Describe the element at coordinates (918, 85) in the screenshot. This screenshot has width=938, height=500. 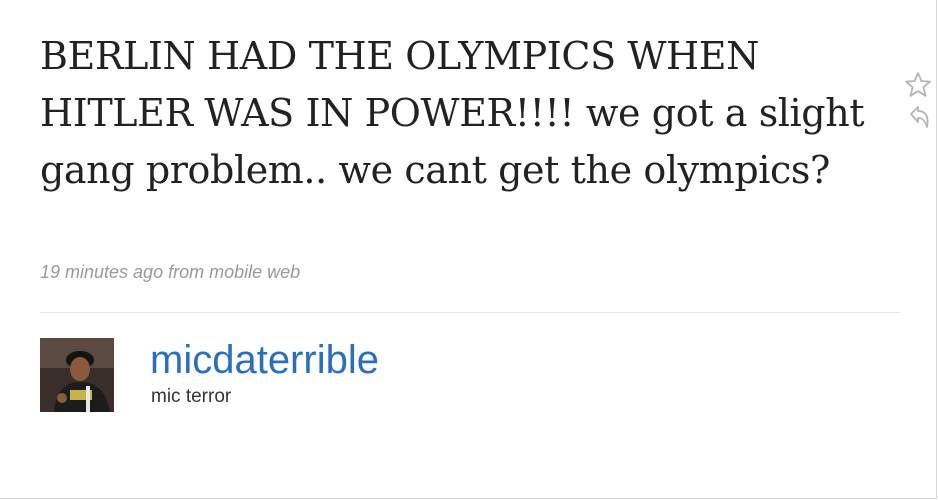
I see `favorite-star-icon` at that location.